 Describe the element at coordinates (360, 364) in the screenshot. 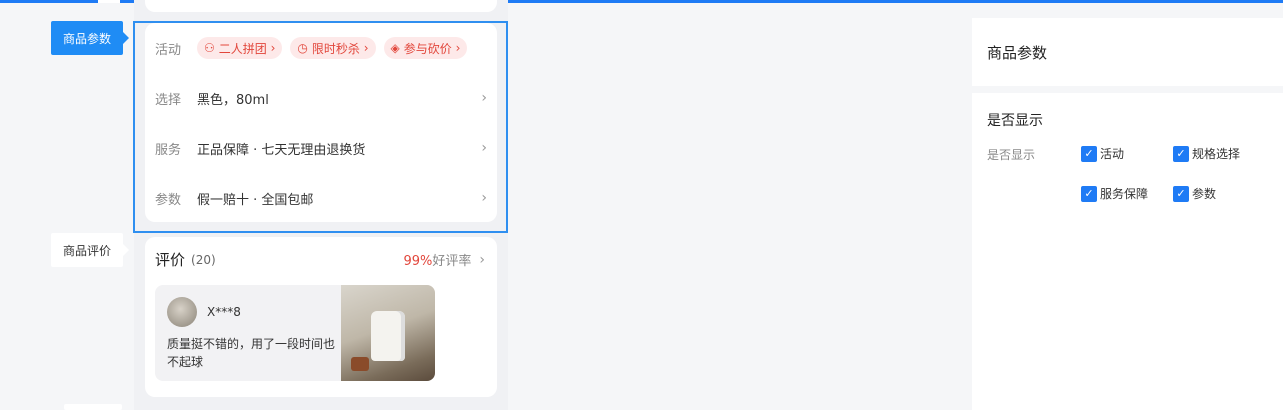

I see `cake-image` at that location.